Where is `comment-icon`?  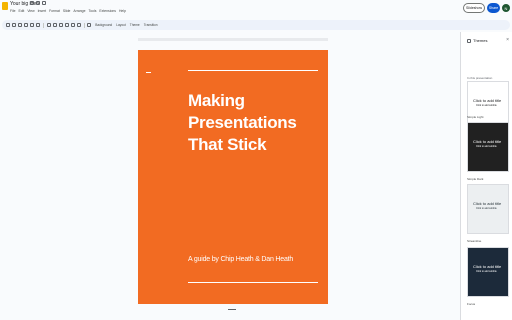 comment-icon is located at coordinates (89, 25).